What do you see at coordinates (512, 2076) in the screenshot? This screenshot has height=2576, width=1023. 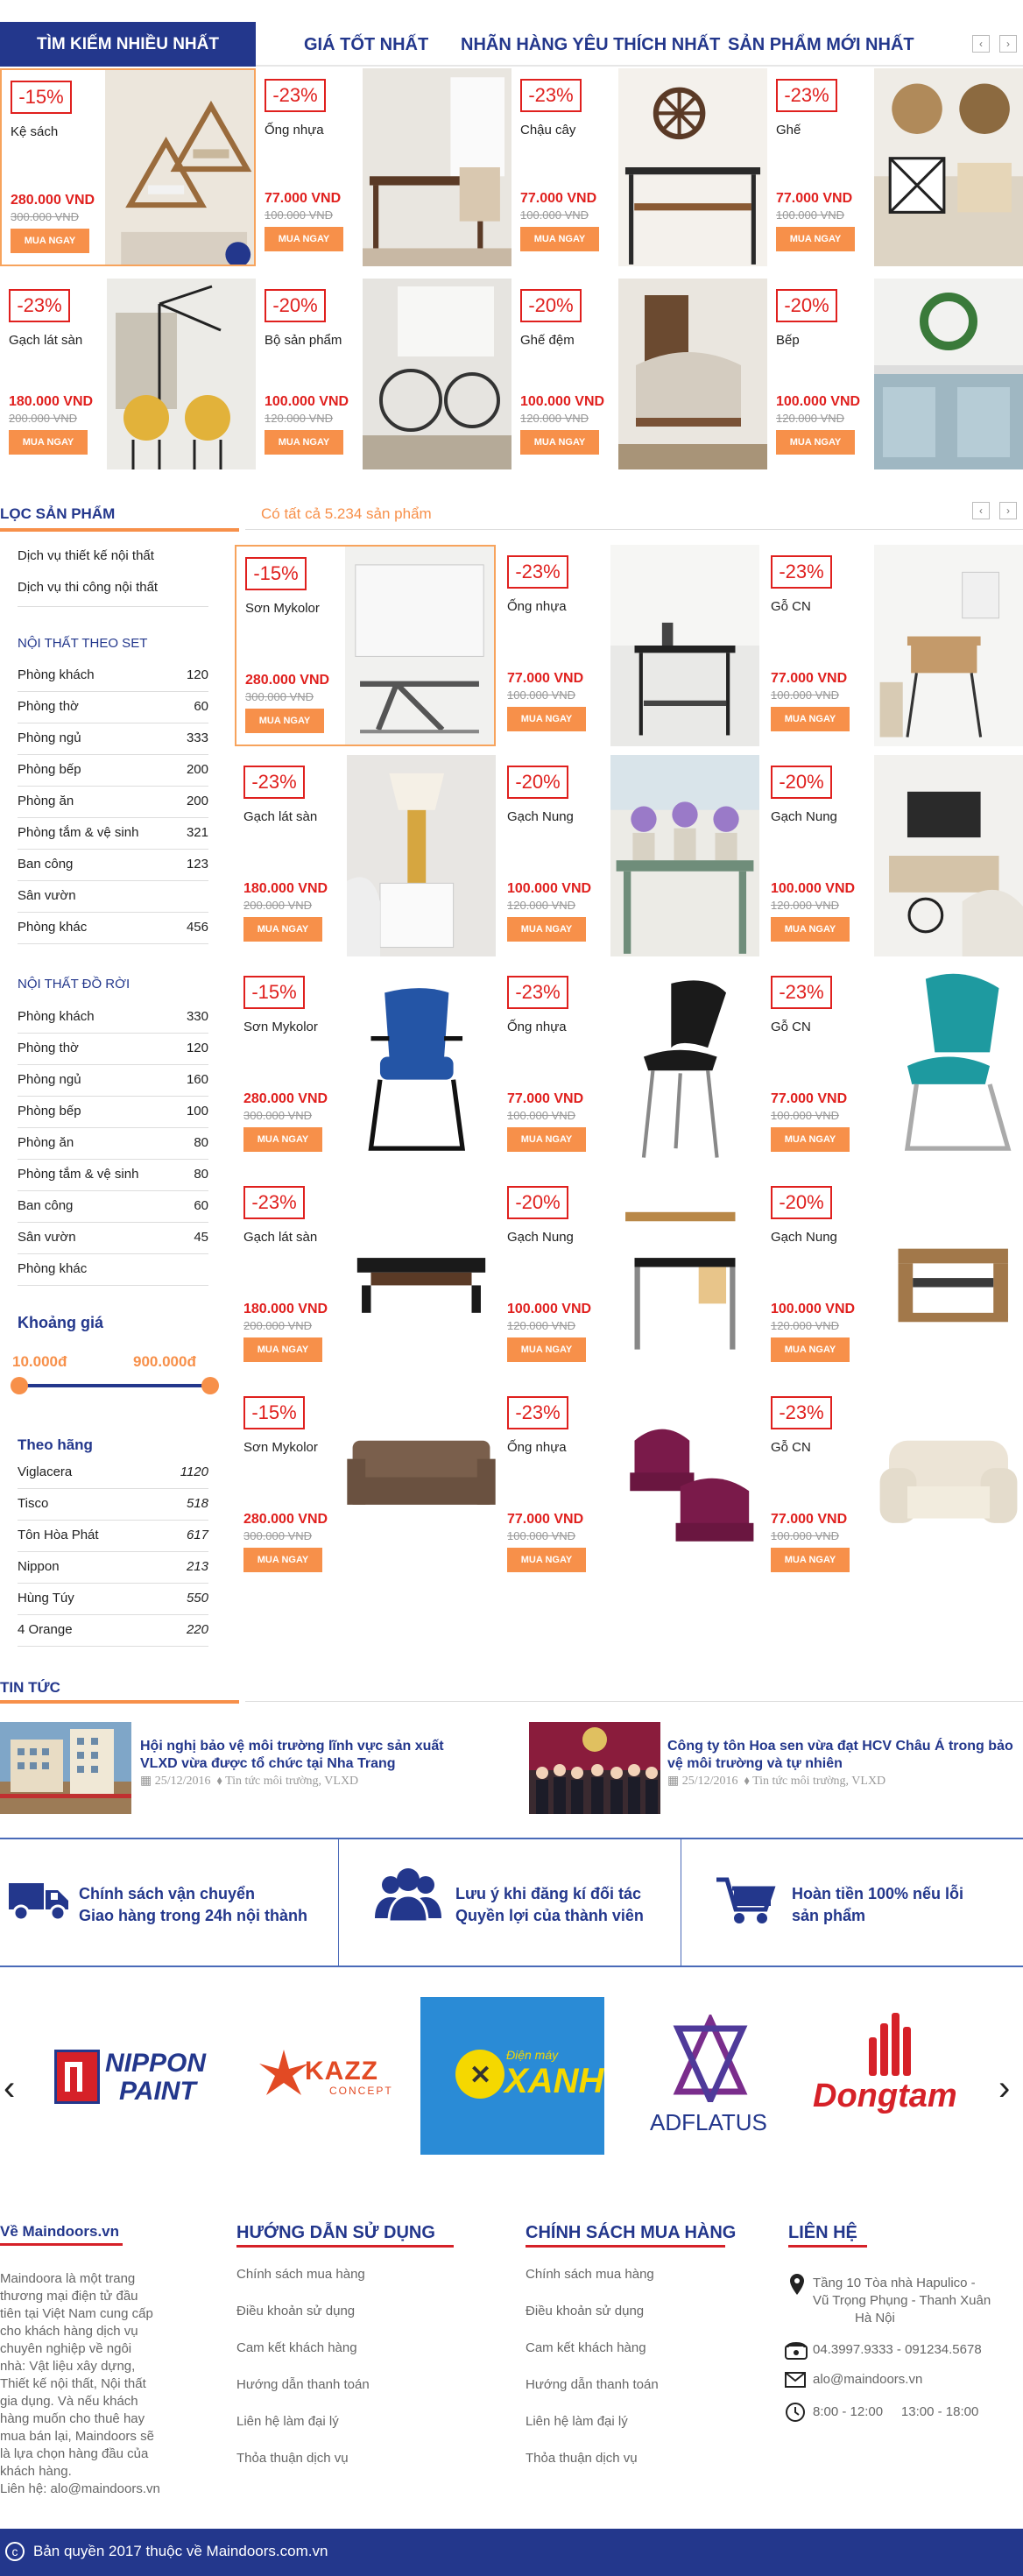 I see `dien-may-xanh-logo: ✕ Điện máy XANH` at bounding box center [512, 2076].